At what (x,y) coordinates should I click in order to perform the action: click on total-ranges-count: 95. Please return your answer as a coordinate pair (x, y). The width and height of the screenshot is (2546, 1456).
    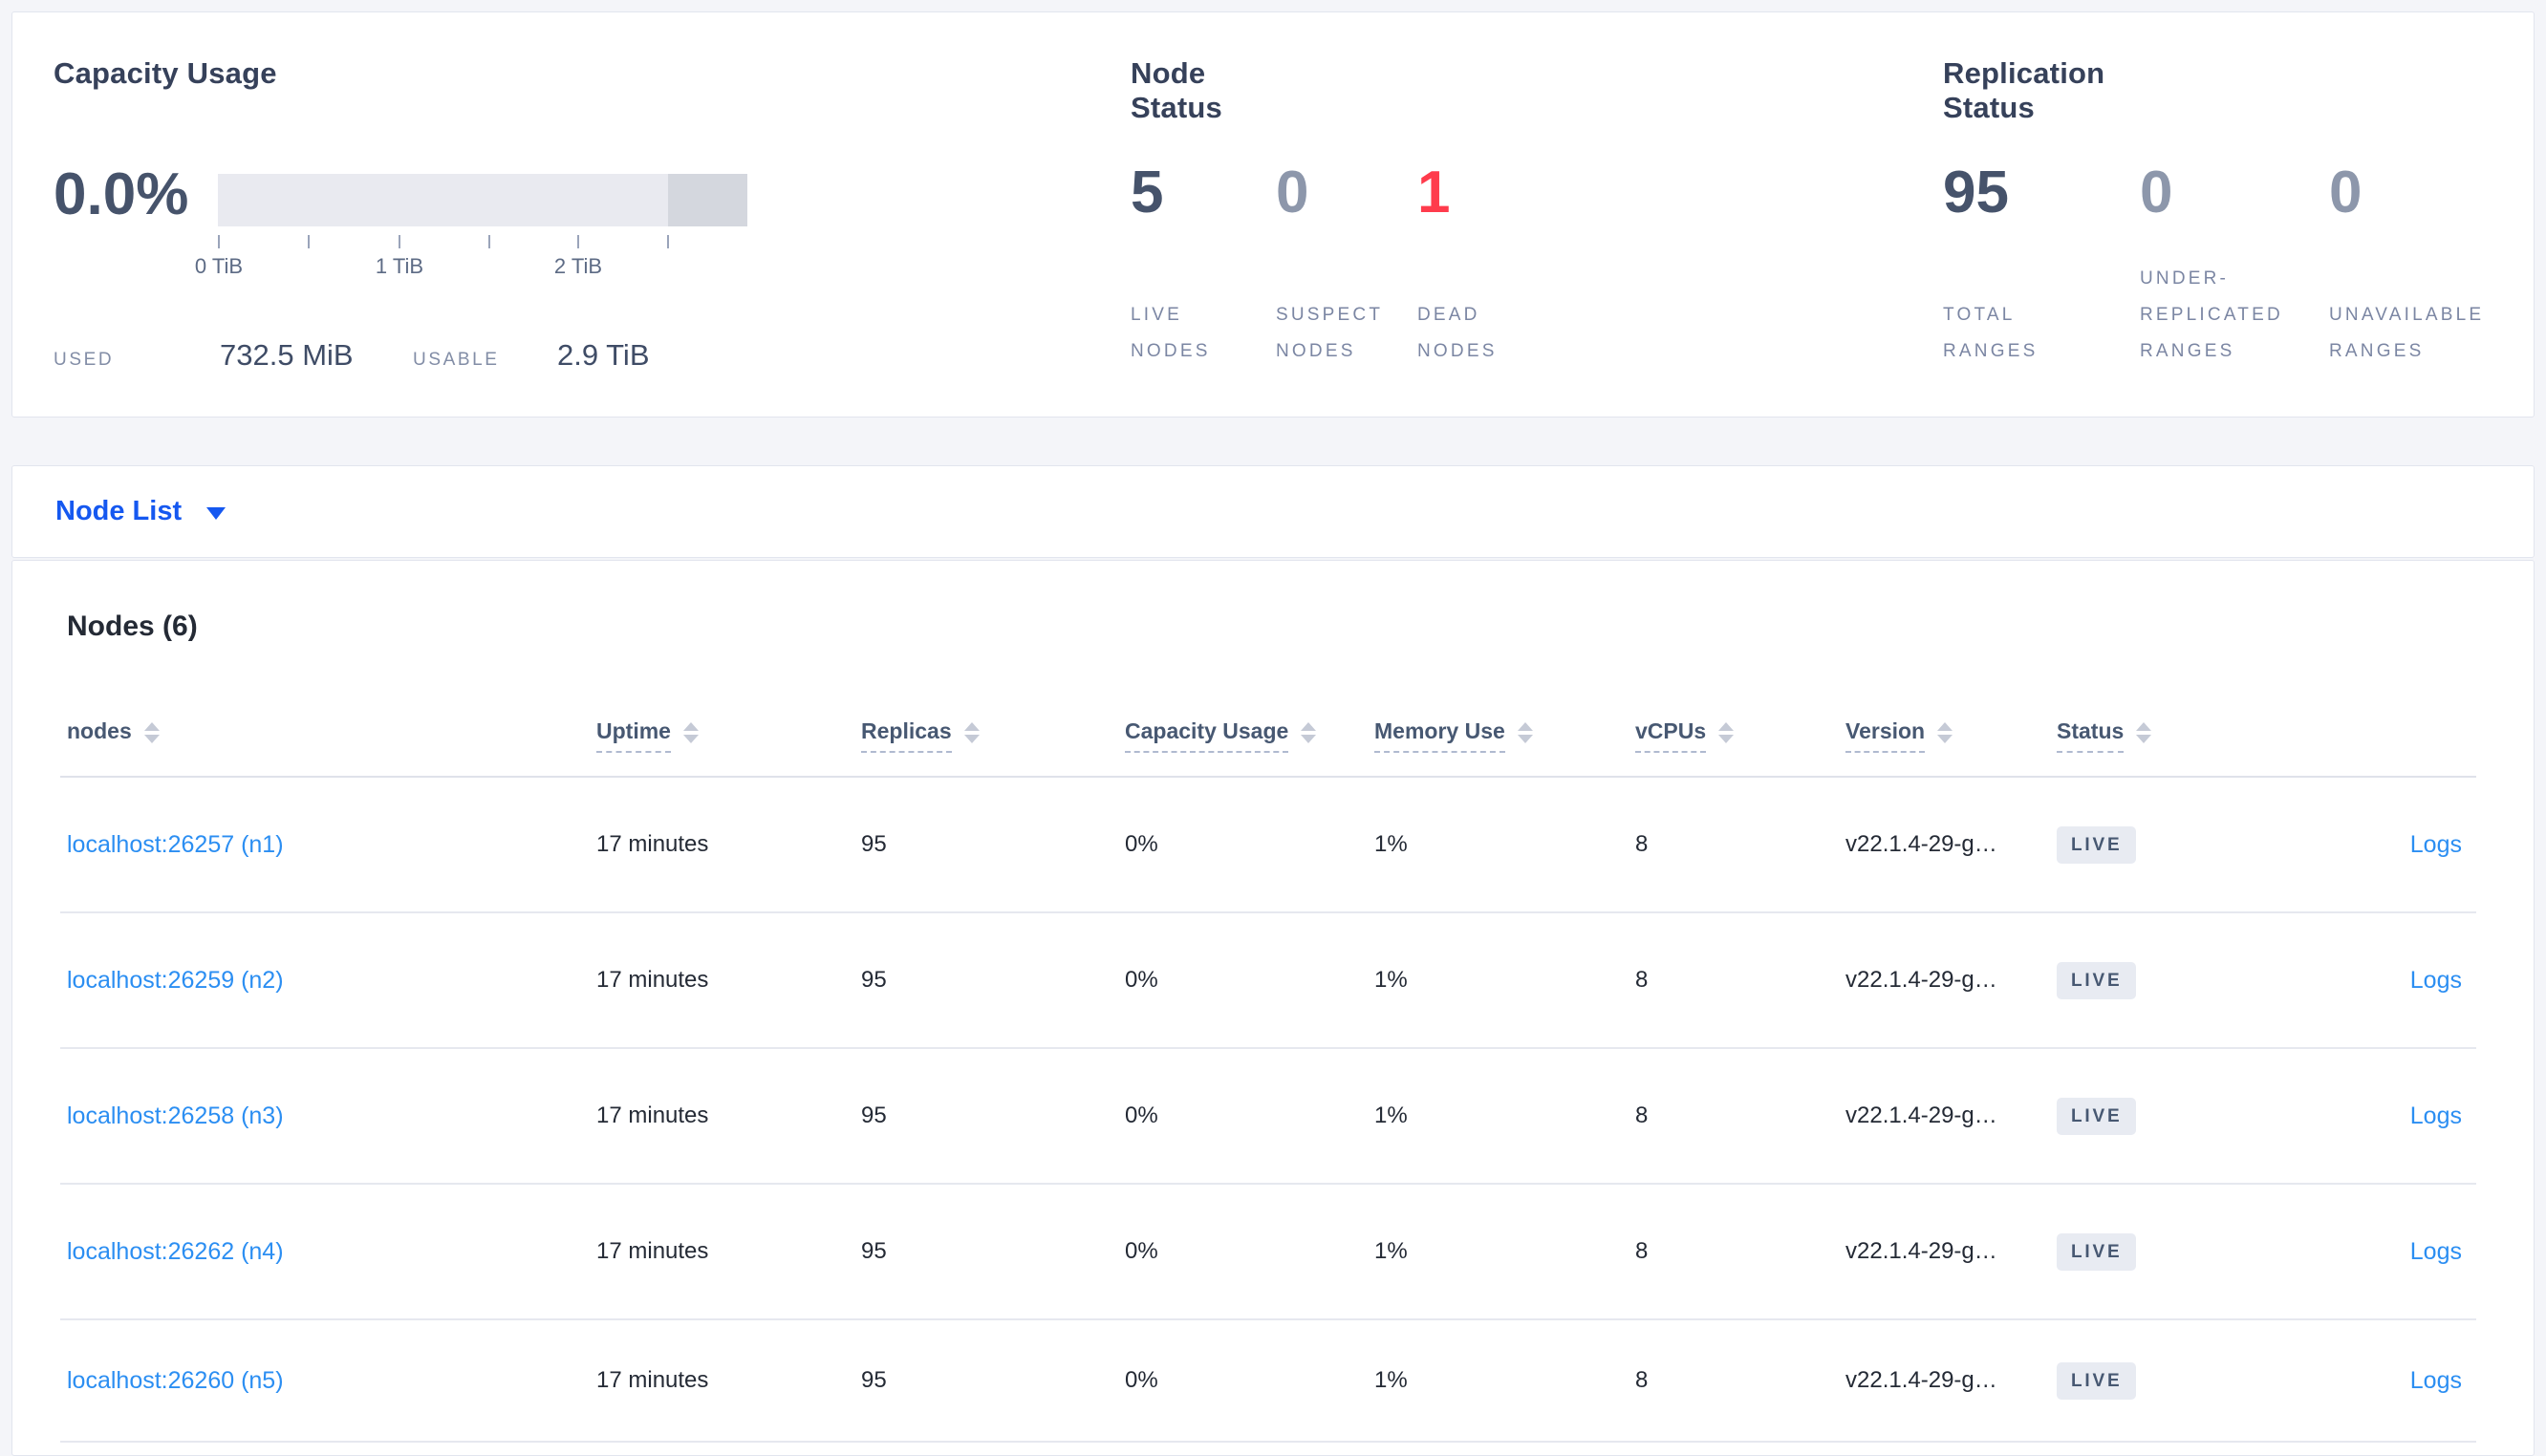
    Looking at the image, I should click on (1976, 192).